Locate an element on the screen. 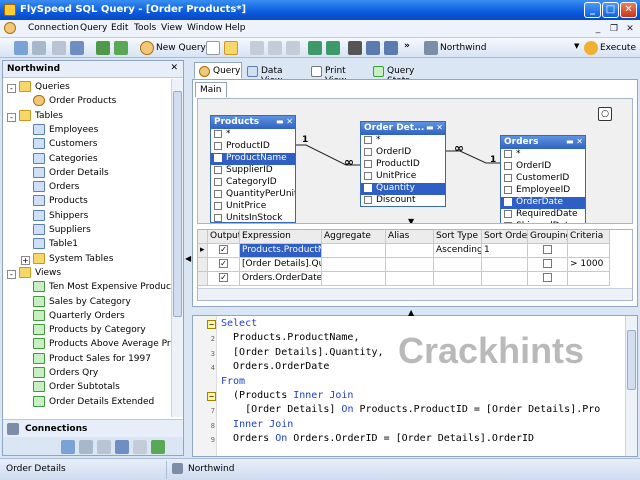 This screenshot has height=480, width=640. table-field: ✓ OrderDate is located at coordinates (543, 203).